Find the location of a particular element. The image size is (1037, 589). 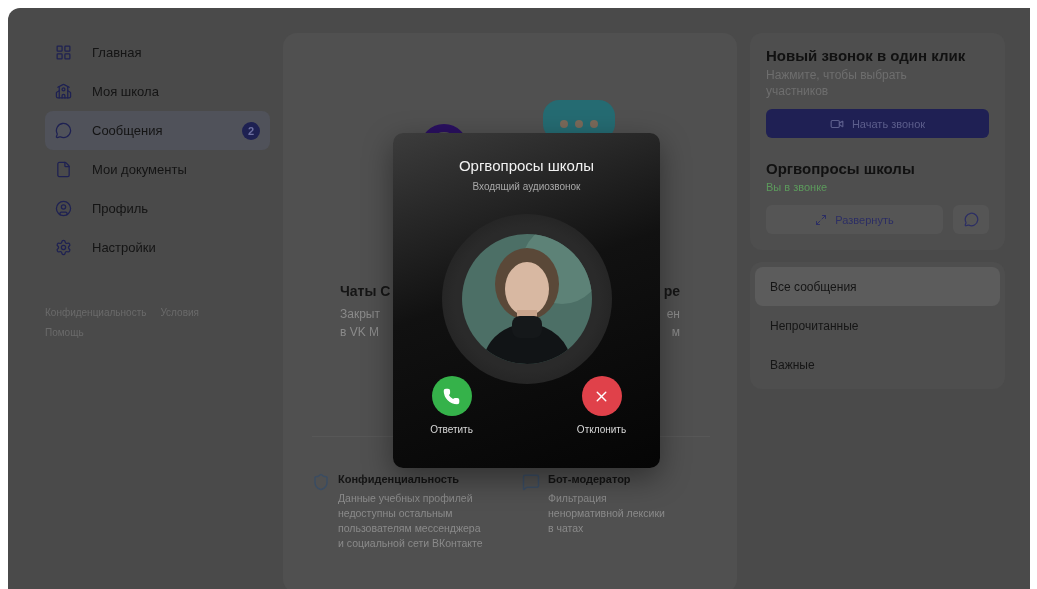

sidebar-item: Сообщения 2 is located at coordinates (157, 130).